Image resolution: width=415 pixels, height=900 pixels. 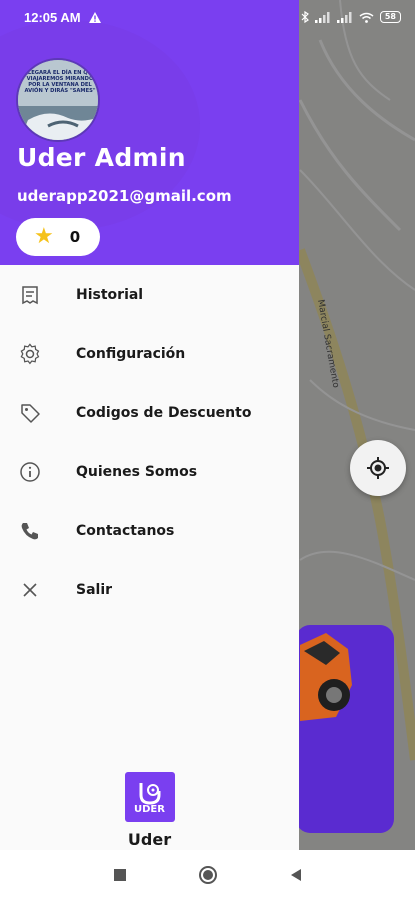 I want to click on bluetooth-icon, so click(x=305, y=17).